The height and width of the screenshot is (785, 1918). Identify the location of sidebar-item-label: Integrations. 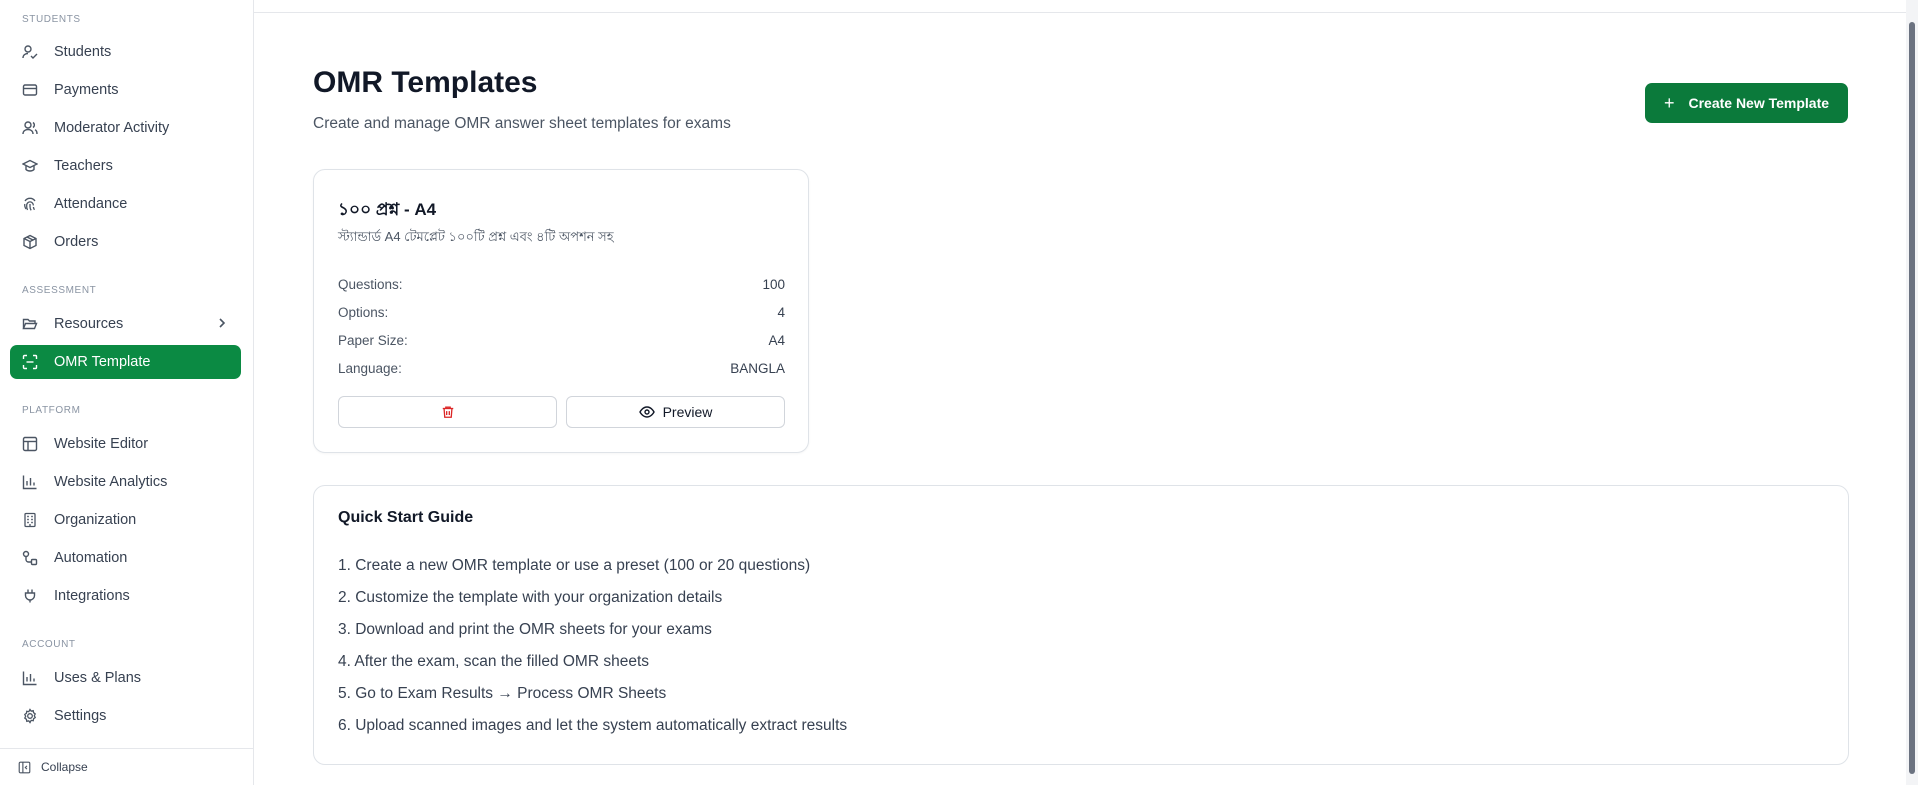
(92, 596).